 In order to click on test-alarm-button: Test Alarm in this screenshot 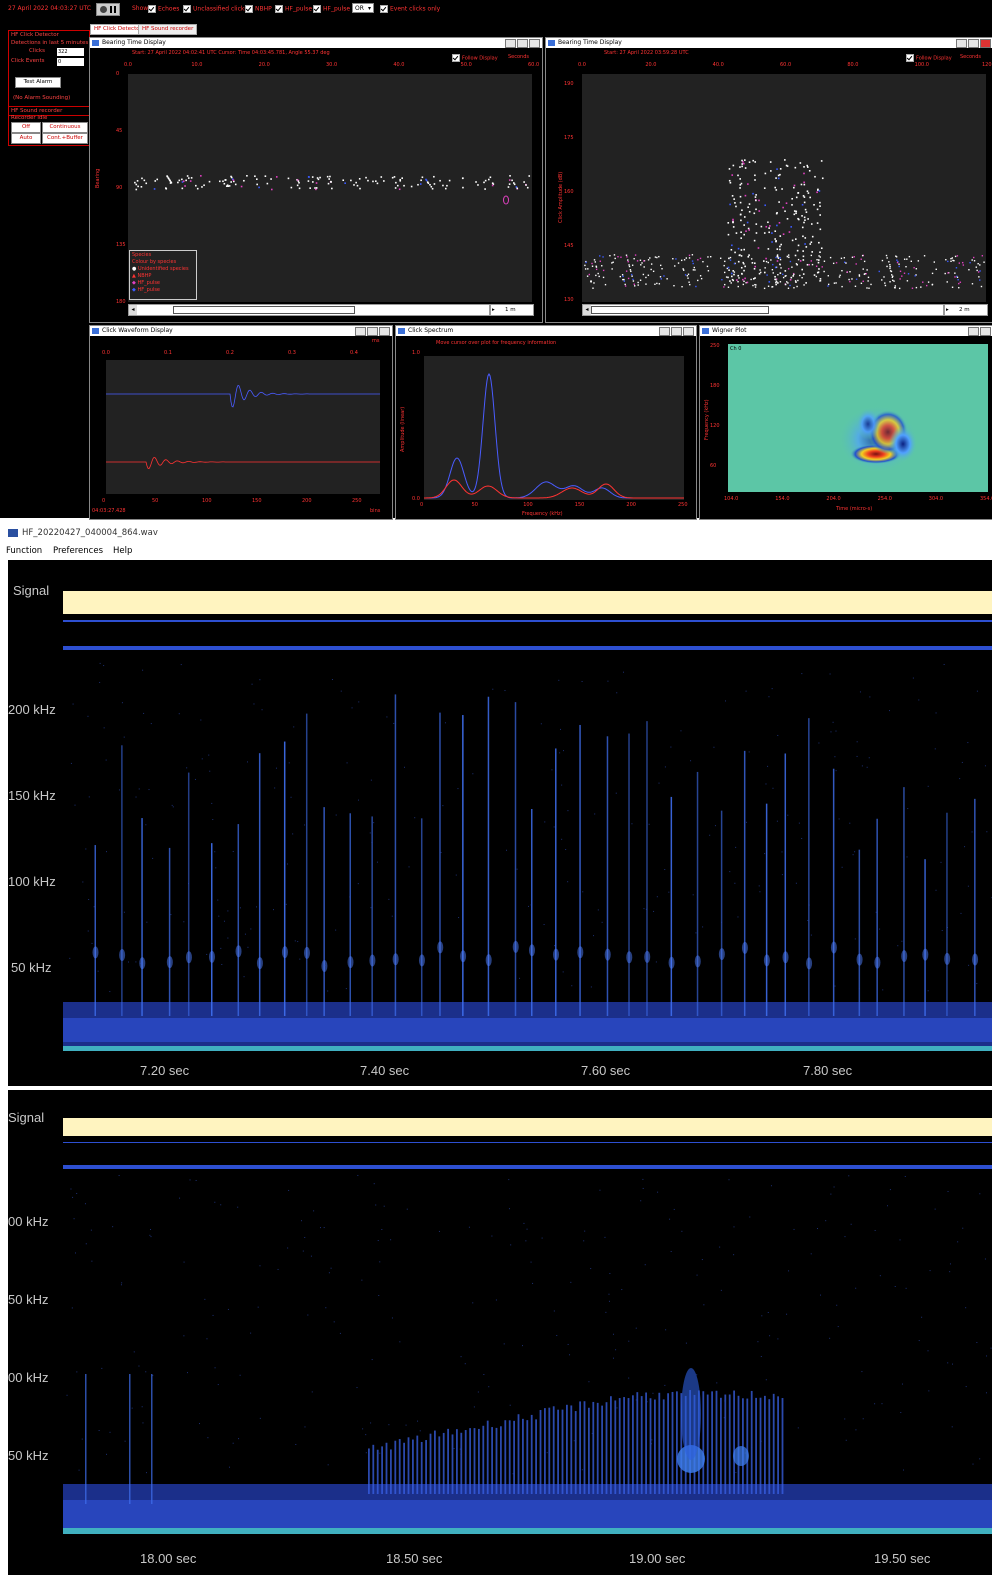, I will do `click(38, 82)`.